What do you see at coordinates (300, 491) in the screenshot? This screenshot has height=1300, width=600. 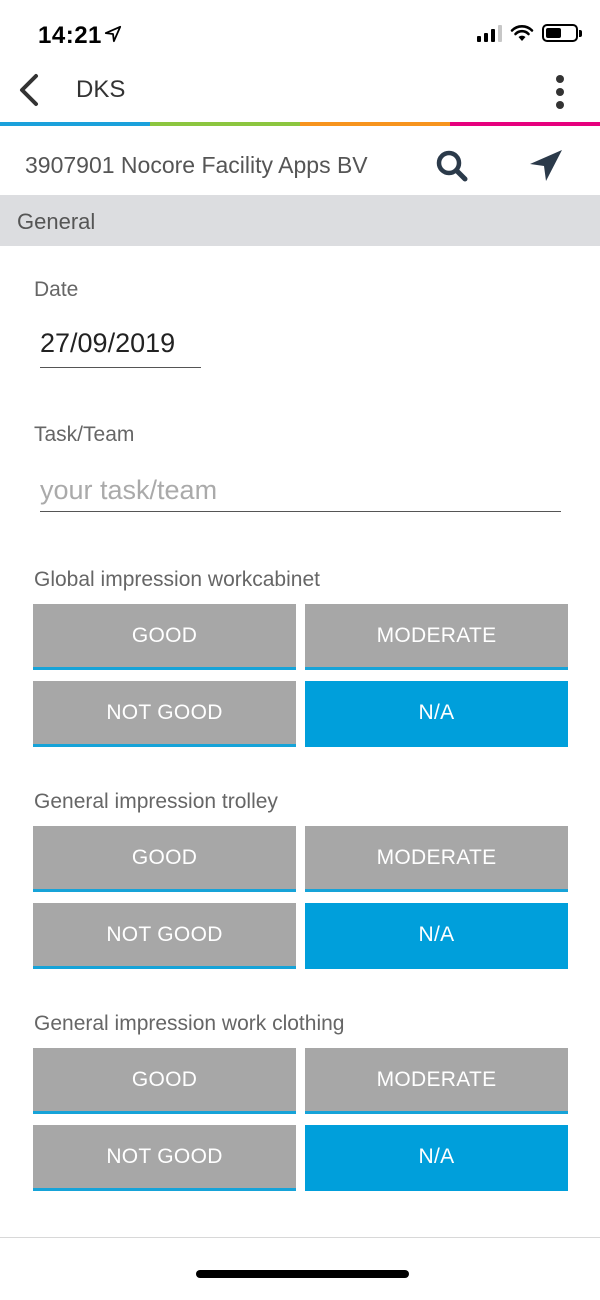 I see `task-team-input` at bounding box center [300, 491].